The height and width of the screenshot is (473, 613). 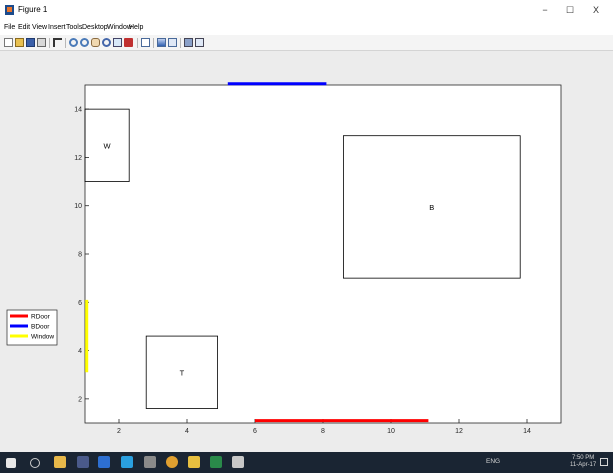 I want to click on menu-tools: Tools, so click(x=74, y=27).